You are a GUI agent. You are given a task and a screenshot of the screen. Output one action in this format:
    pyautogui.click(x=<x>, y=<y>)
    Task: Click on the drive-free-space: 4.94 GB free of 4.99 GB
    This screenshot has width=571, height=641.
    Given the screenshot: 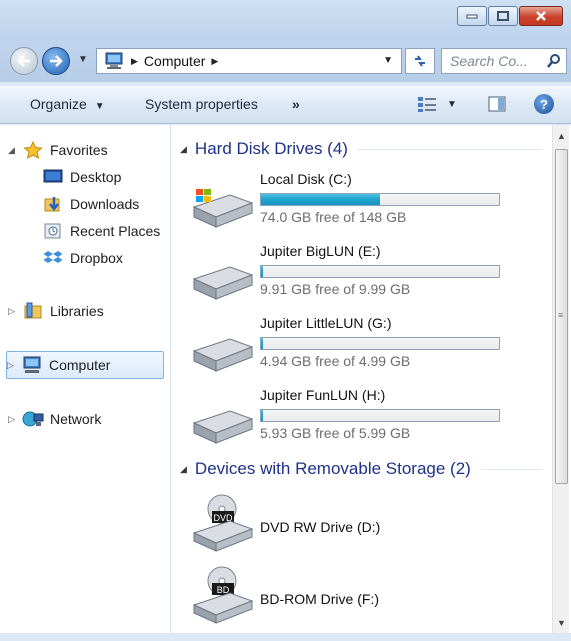 What is the action you would take?
    pyautogui.click(x=335, y=361)
    